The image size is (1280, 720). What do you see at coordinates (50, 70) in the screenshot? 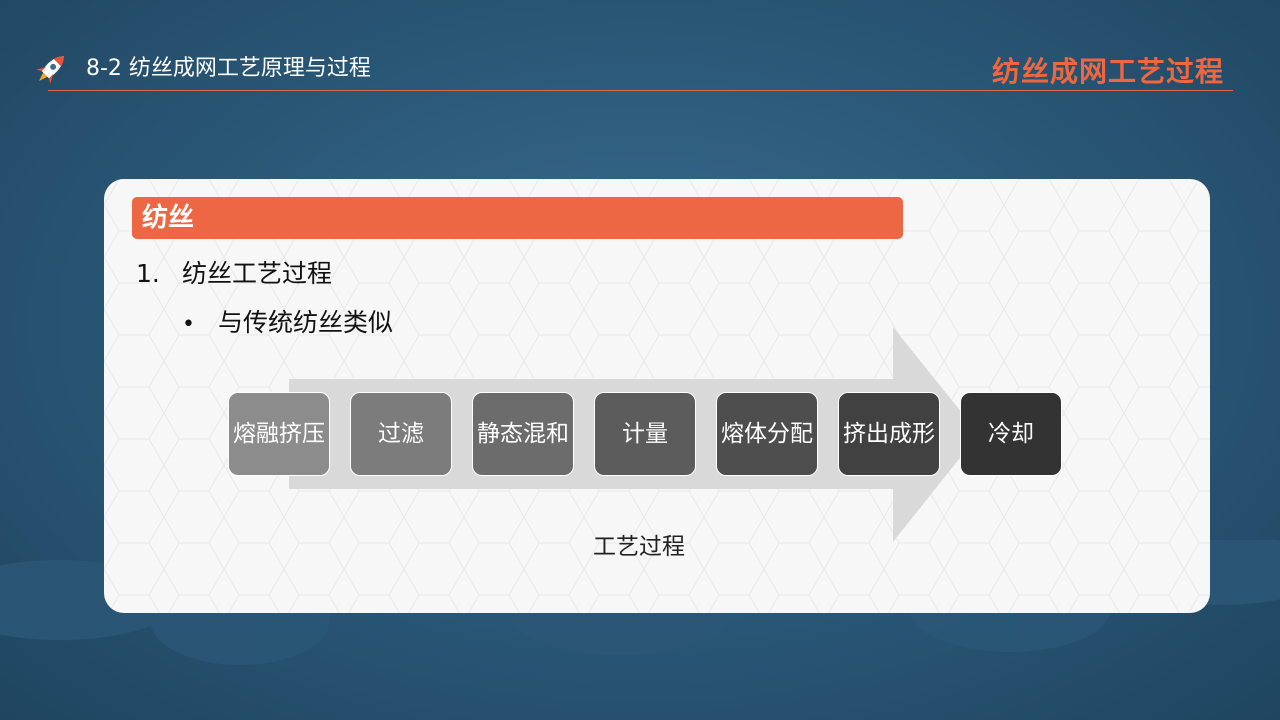
I see `rocket-icon` at bounding box center [50, 70].